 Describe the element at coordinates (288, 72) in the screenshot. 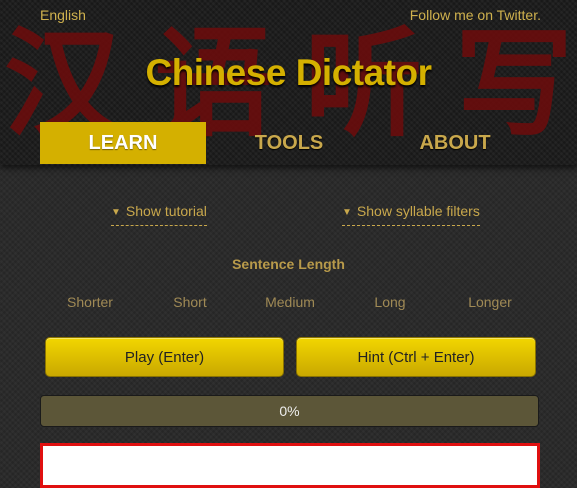

I see `site-title: Chinese Dictator` at that location.